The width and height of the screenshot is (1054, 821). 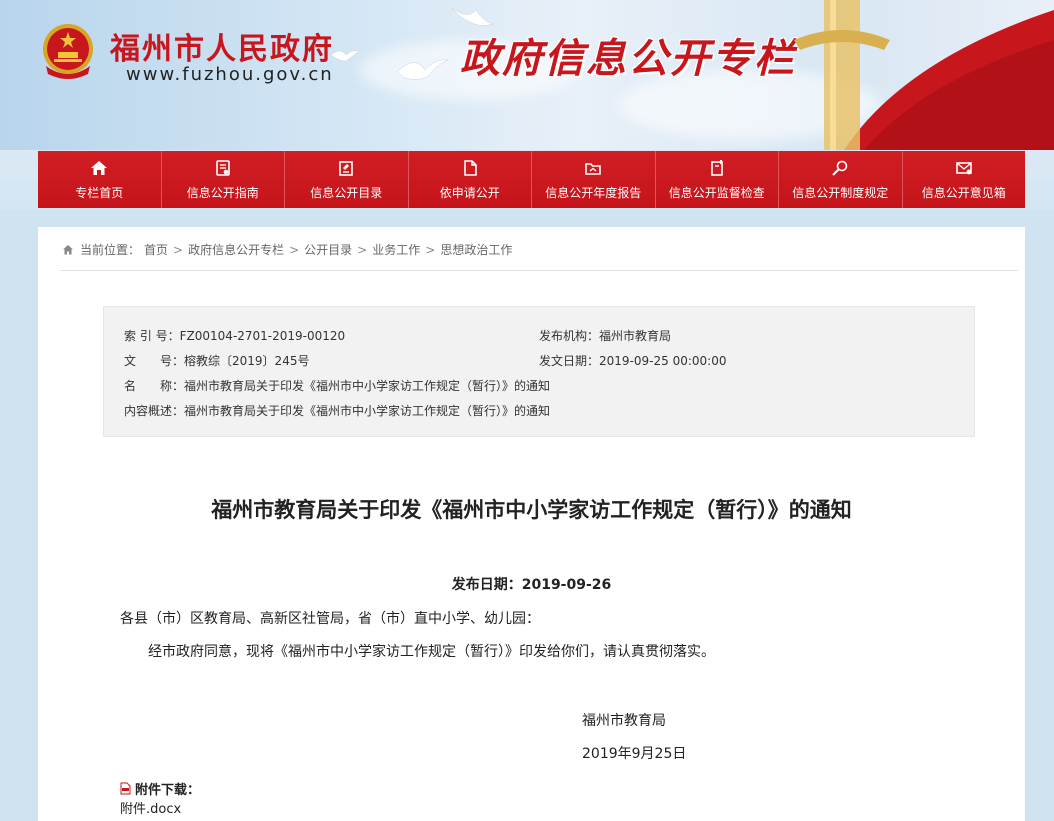 I want to click on national-emblem-icon, so click(x=68, y=51).